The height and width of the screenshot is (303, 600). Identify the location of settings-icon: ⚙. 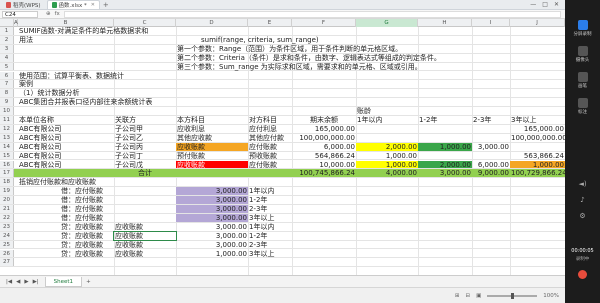
(582, 216).